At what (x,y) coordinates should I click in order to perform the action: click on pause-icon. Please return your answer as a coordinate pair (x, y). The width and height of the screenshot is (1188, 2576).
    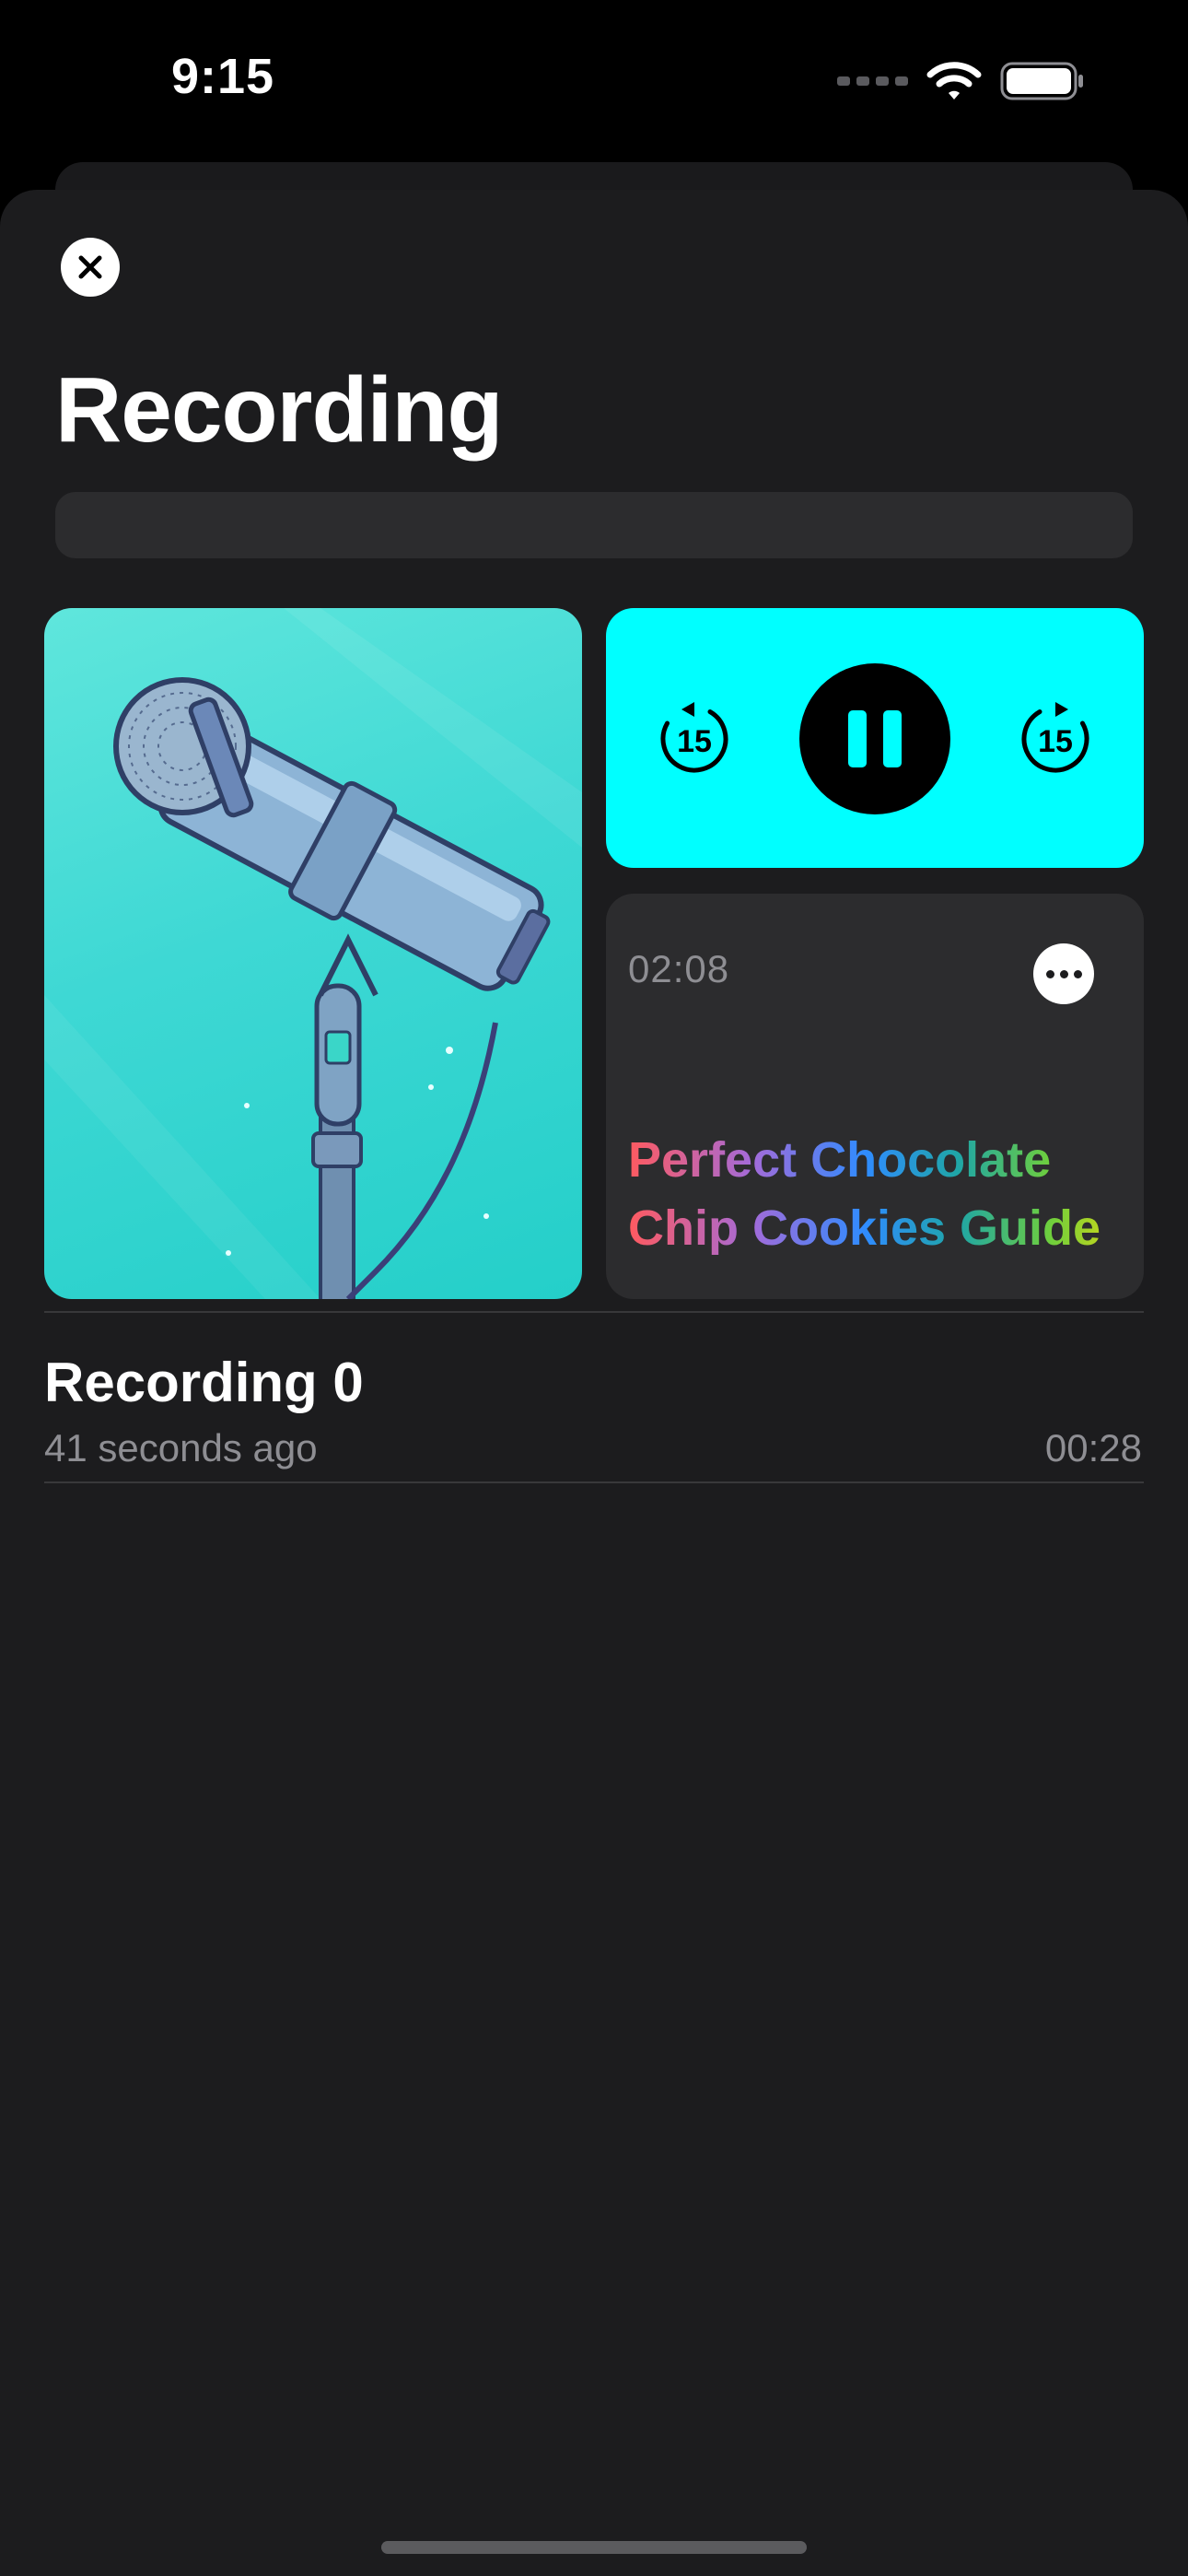
    Looking at the image, I should click on (857, 738).